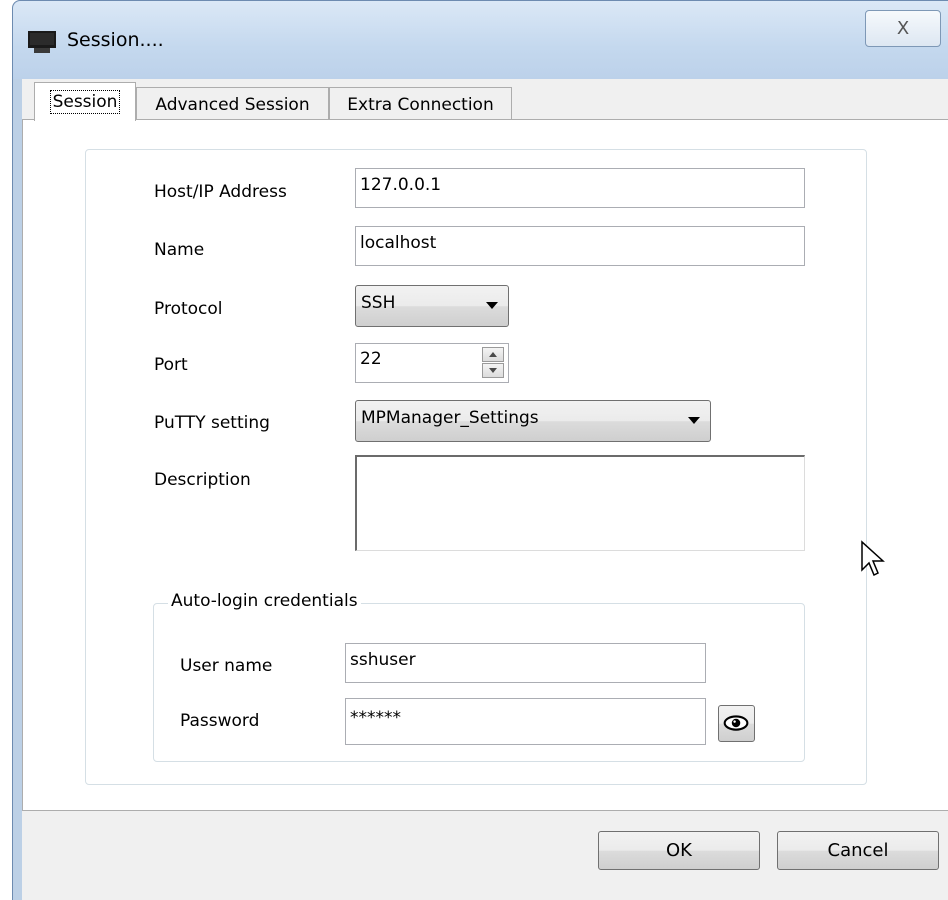 The height and width of the screenshot is (900, 948). What do you see at coordinates (525, 663) in the screenshot?
I see `username-input: sshuser` at bounding box center [525, 663].